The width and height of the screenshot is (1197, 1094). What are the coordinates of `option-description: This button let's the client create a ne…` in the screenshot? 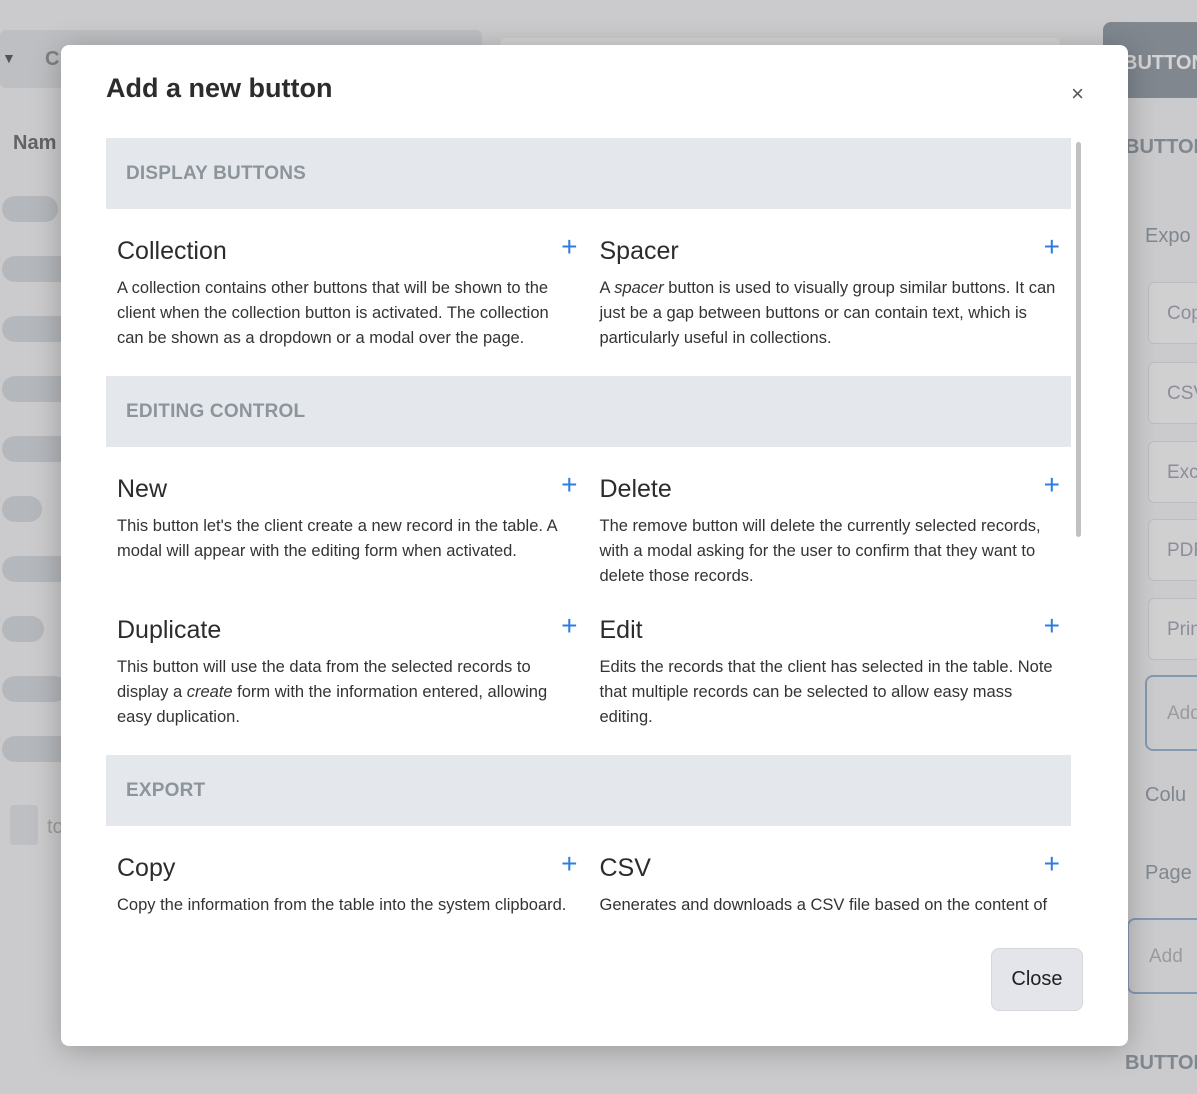 It's located at (337, 538).